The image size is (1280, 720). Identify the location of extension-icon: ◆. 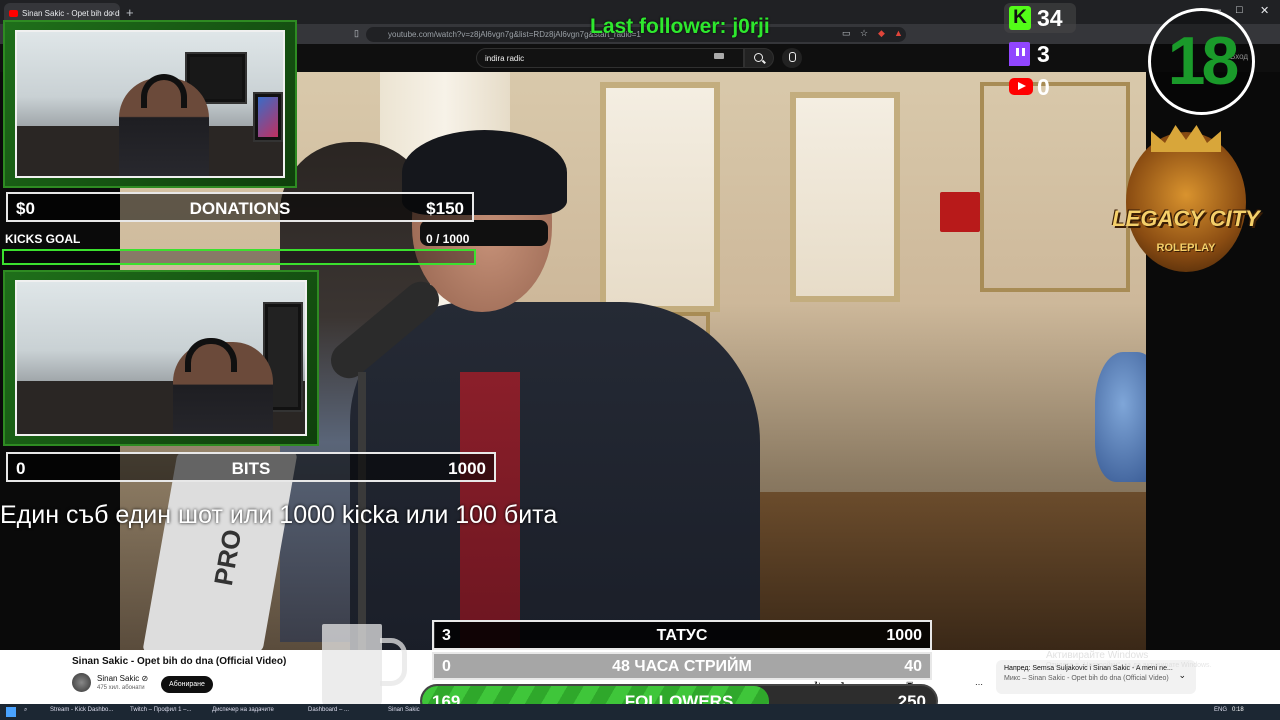
(881, 33).